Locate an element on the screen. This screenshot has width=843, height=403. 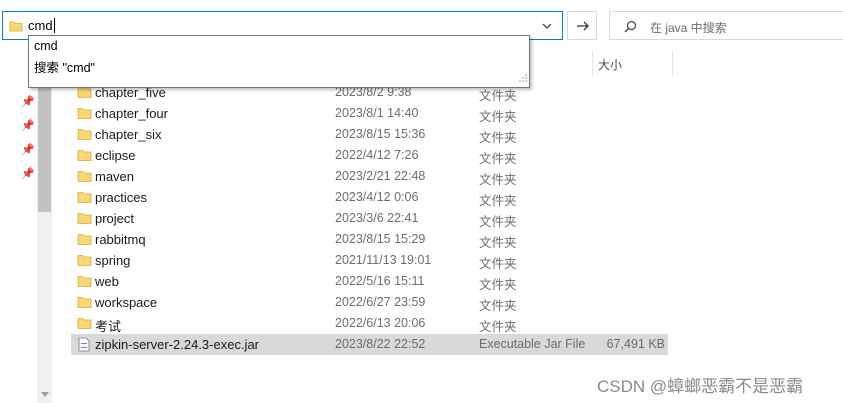
file-row: maven 2023/2/21 22:48 文件夹 is located at coordinates (369, 176).